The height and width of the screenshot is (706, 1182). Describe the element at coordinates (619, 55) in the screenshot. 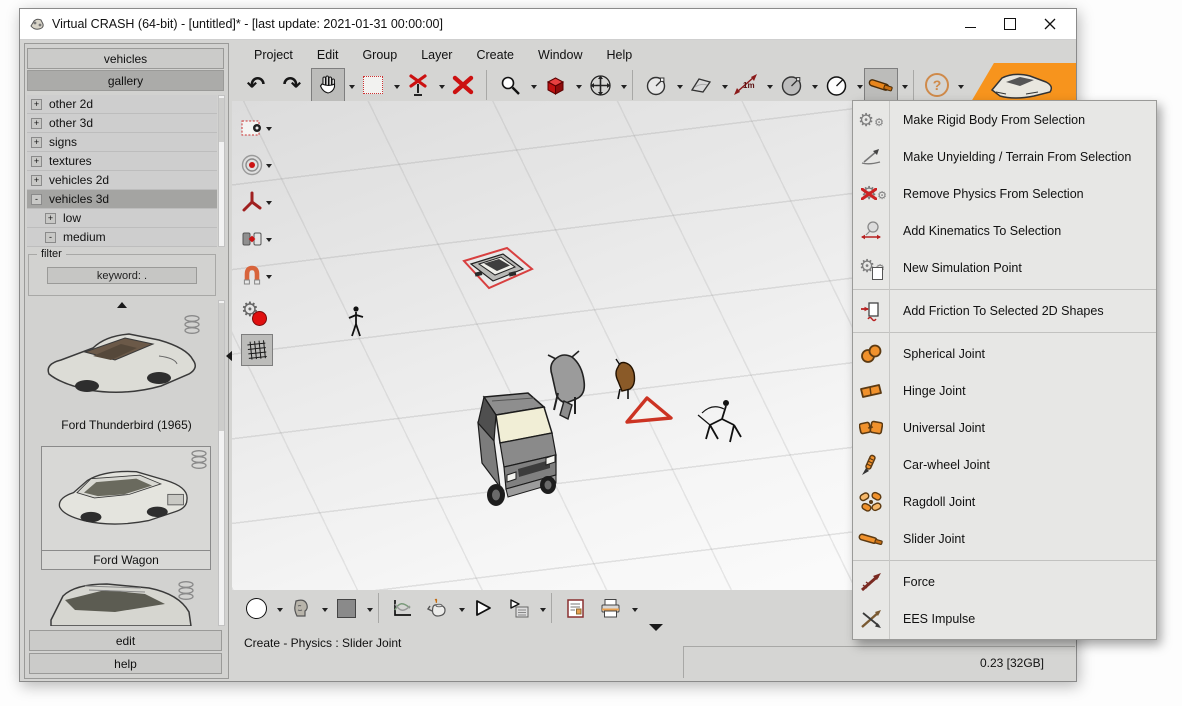

I see `menu-help: Help` at that location.